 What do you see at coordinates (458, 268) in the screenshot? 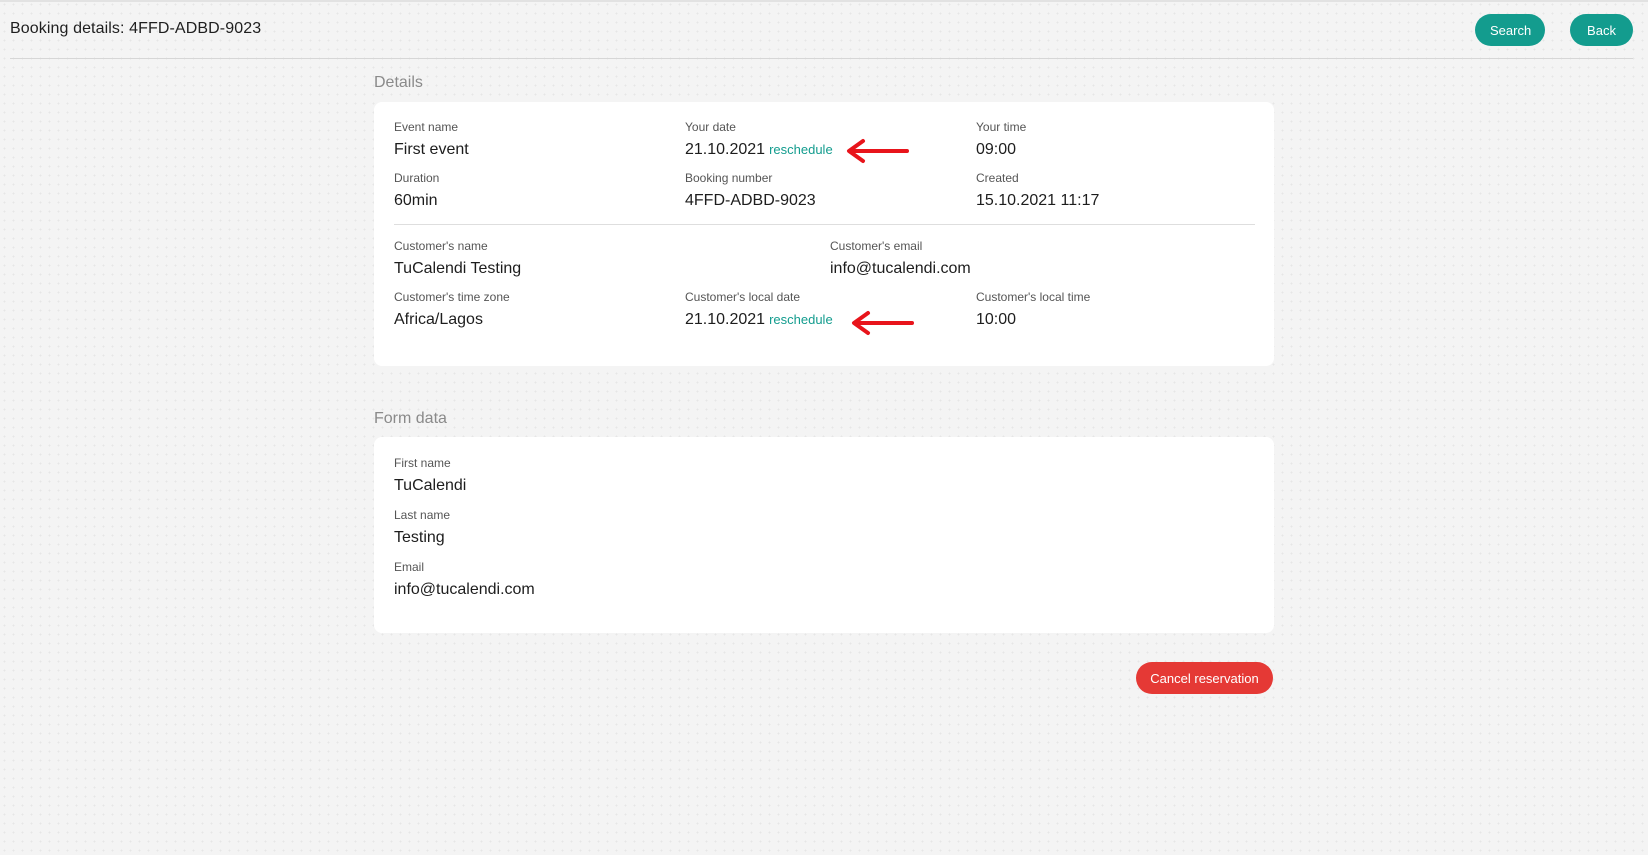
I see `customer-name-value: TuCalendi Testing` at bounding box center [458, 268].